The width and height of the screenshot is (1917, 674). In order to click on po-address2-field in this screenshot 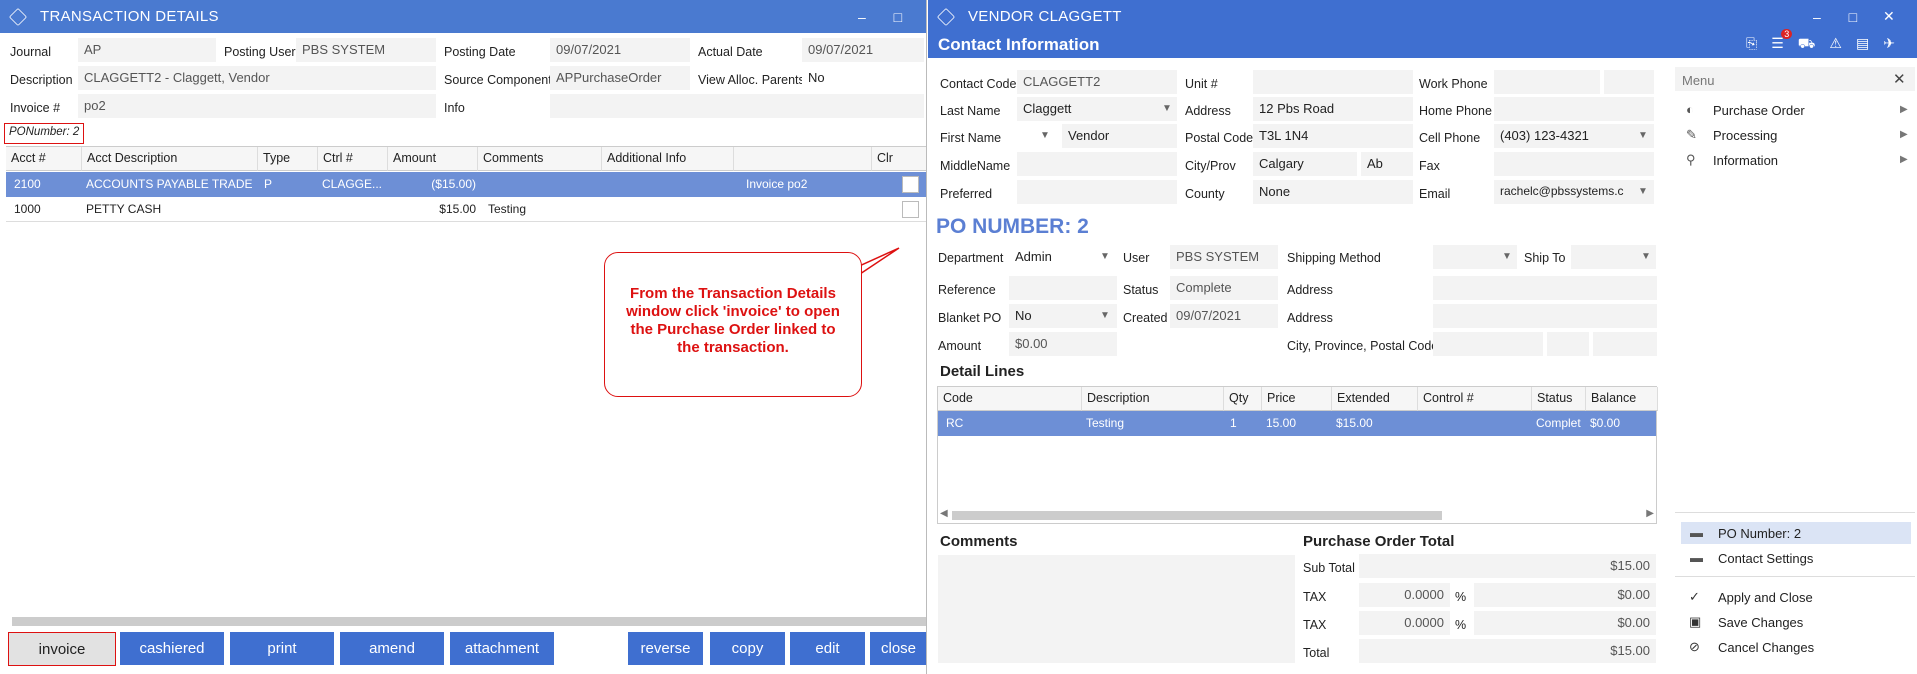, I will do `click(1545, 316)`.